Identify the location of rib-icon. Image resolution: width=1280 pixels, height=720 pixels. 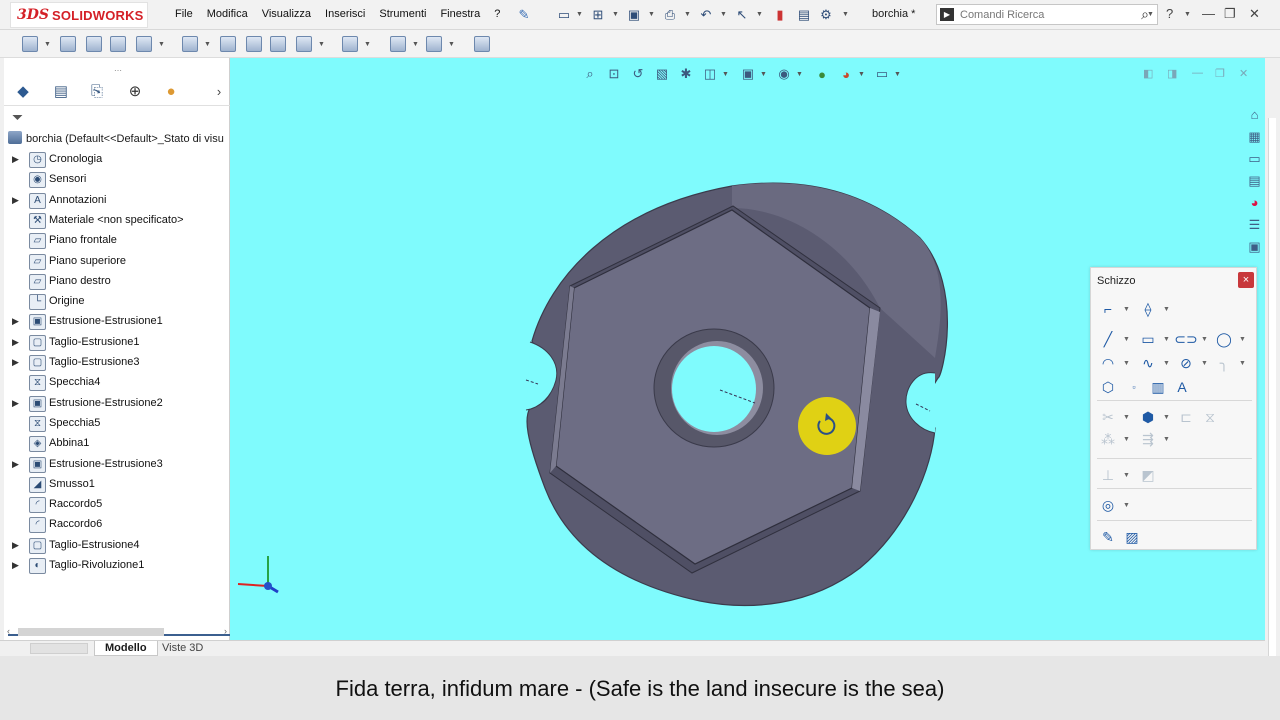
(304, 44).